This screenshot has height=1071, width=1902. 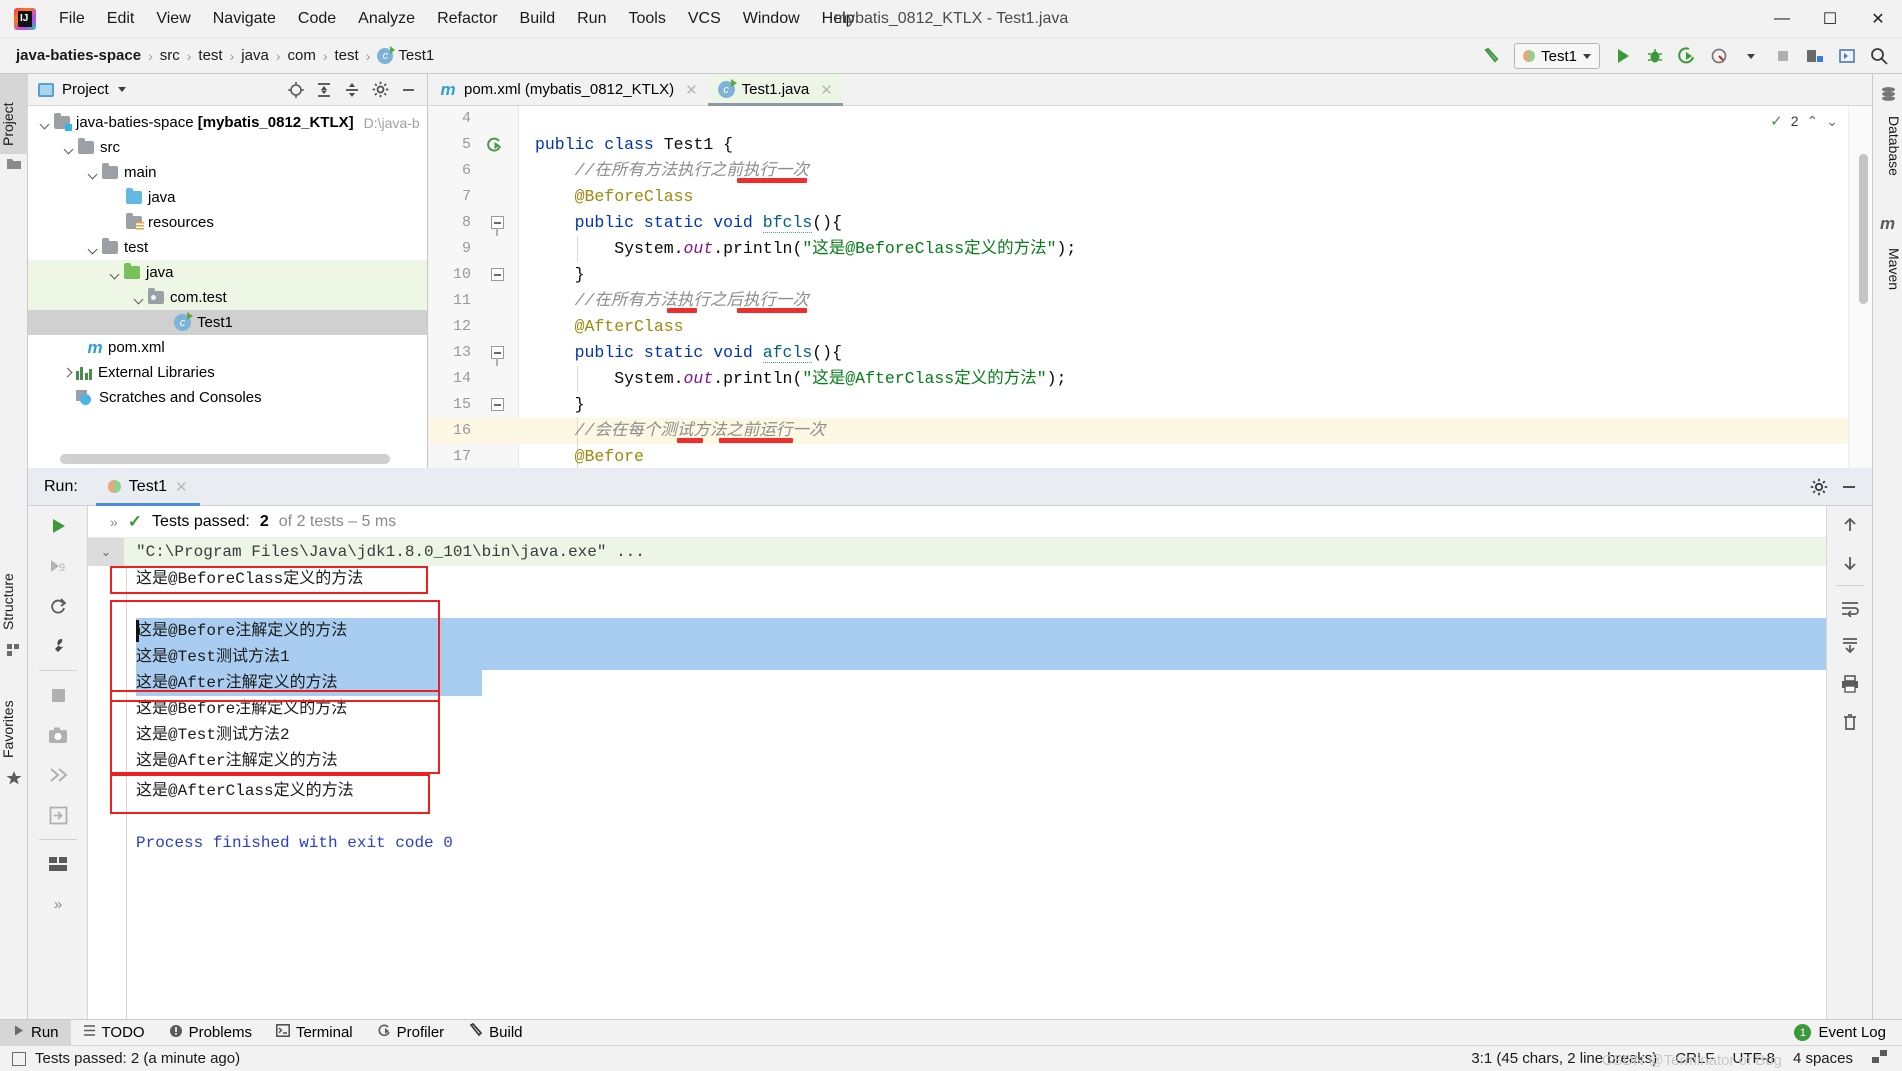 I want to click on menu-analyze: Analyze, so click(x=386, y=19).